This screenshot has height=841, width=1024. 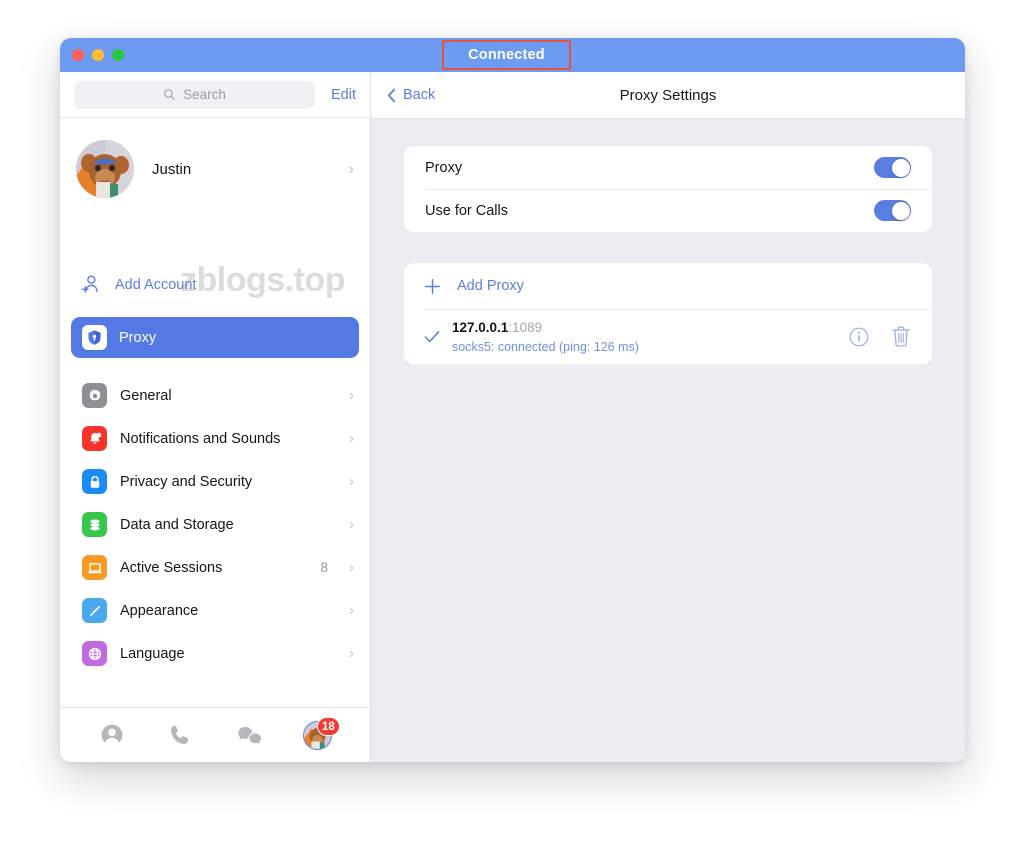 What do you see at coordinates (328, 726) in the screenshot?
I see `unread-badge: 18` at bounding box center [328, 726].